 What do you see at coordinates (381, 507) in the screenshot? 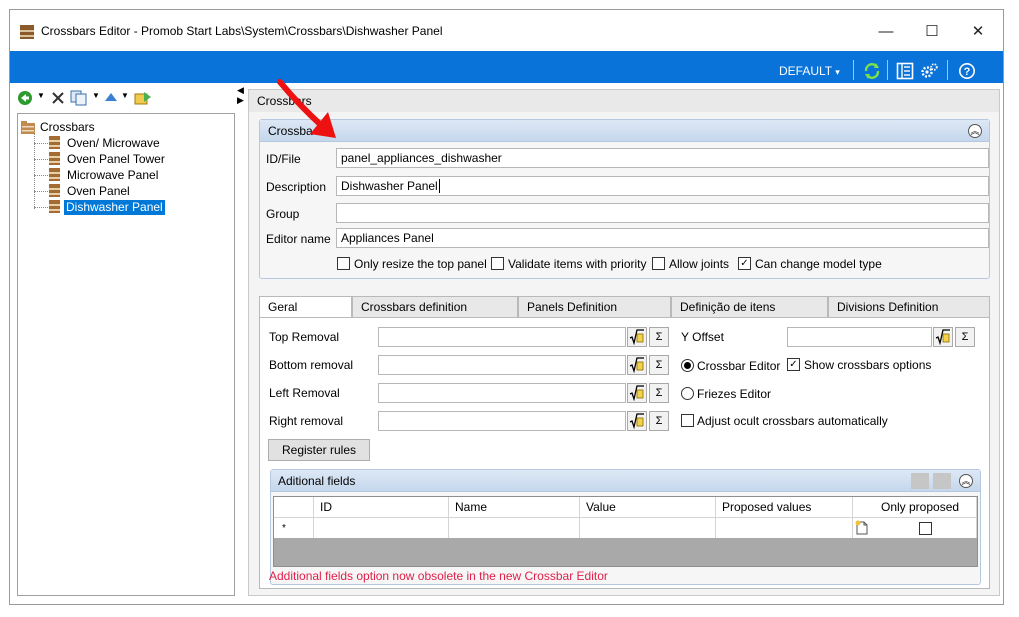
I see `column-header-id: ID` at bounding box center [381, 507].